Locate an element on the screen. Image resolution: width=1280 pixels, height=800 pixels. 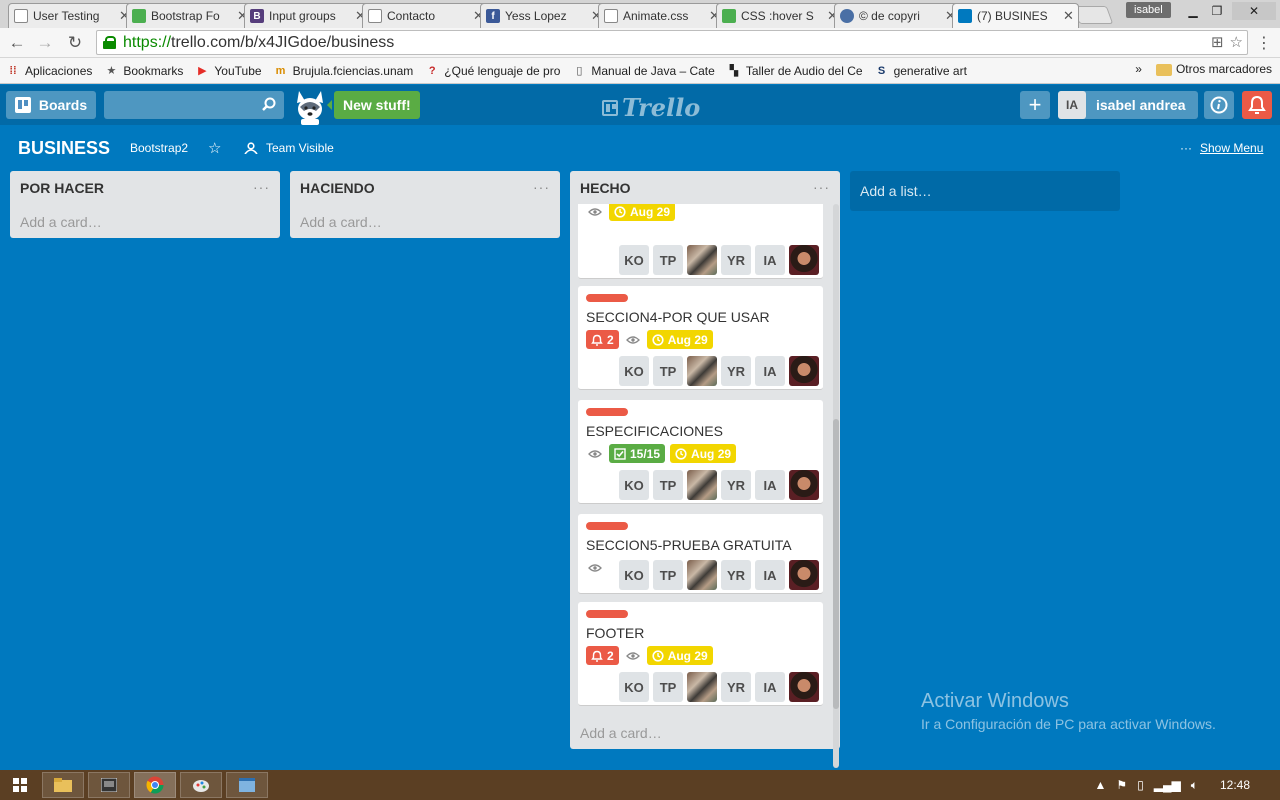
reload-icon: ↻ is located at coordinates (75, 43).